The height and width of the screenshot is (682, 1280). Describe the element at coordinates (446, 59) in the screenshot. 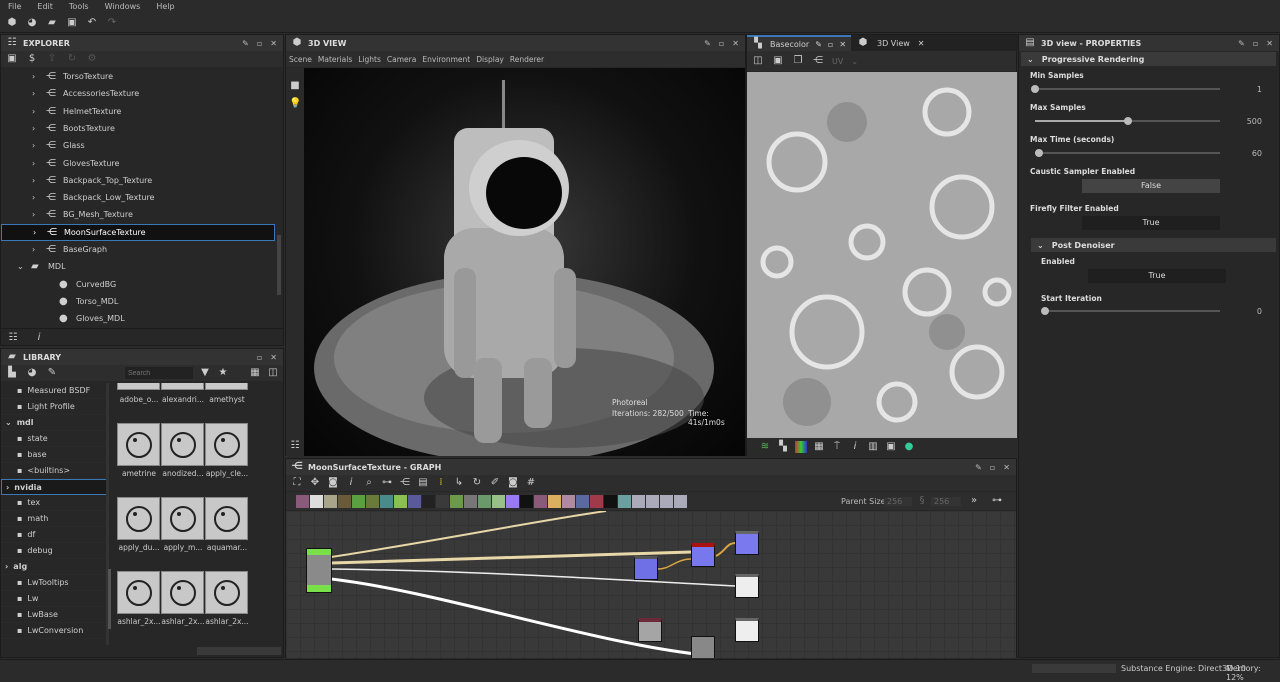

I see `3d-menu-environment: Environment` at that location.